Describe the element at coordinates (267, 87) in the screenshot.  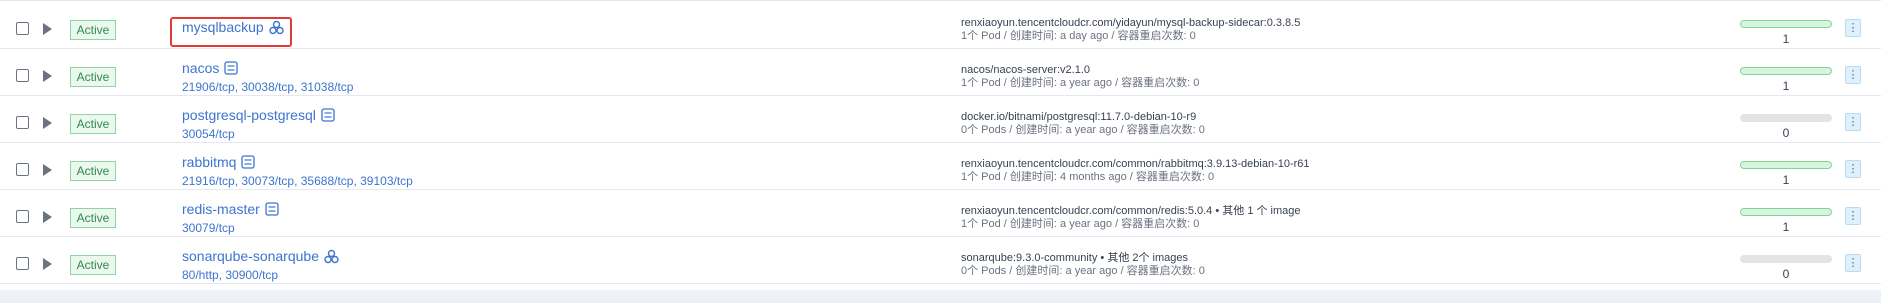
I see `port-list: 21906/tcp, 30038/tcp, 31038/tcp` at that location.